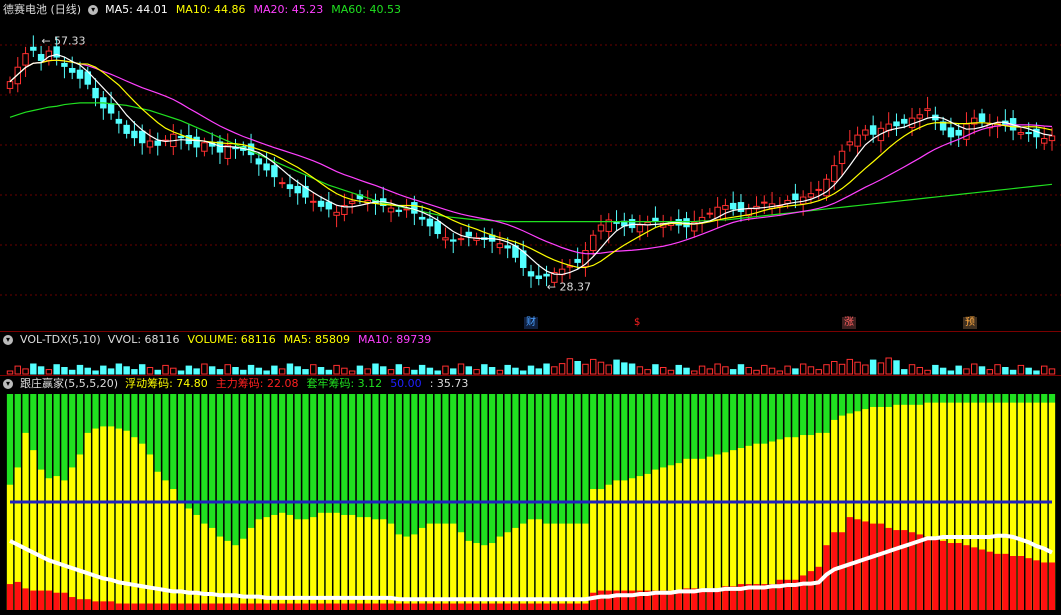  I want to click on event-marker-dollar: $, so click(637, 323).